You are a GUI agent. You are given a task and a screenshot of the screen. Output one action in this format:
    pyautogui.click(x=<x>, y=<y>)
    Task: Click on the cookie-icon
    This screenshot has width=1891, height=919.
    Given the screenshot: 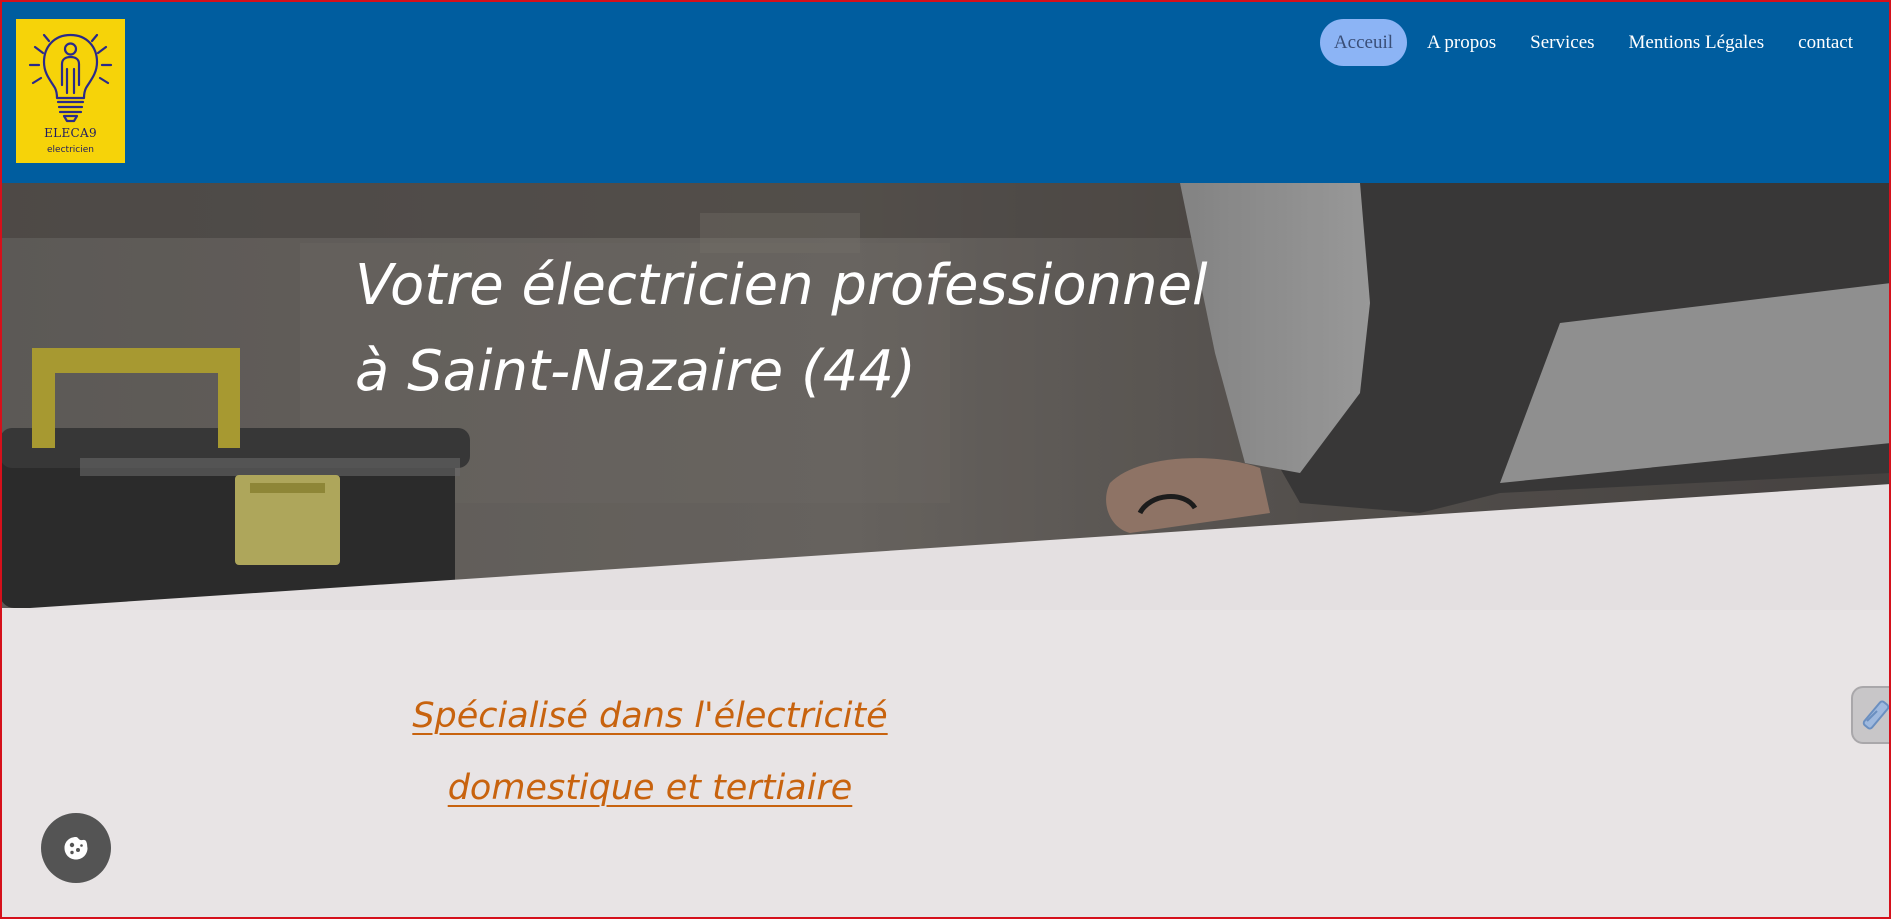 What is the action you would take?
    pyautogui.click(x=76, y=848)
    